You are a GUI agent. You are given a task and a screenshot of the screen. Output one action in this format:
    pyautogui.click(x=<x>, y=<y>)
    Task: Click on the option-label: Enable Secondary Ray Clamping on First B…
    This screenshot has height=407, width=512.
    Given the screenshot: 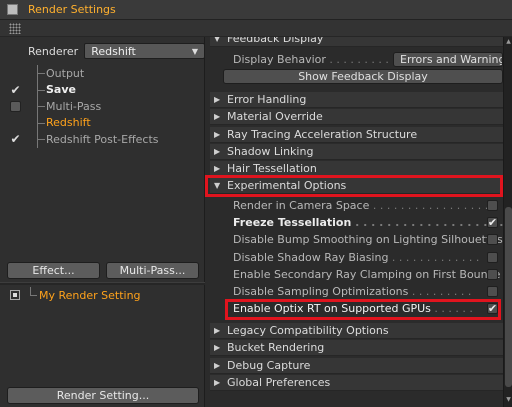 What is the action you would take?
    pyautogui.click(x=367, y=274)
    